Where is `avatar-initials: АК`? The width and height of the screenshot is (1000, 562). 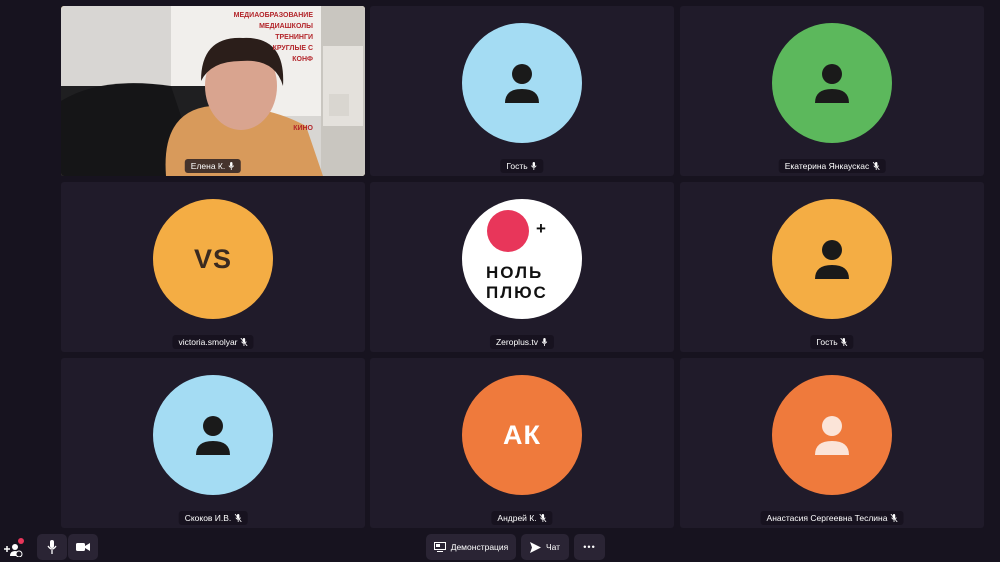 avatar-initials: АК is located at coordinates (522, 434).